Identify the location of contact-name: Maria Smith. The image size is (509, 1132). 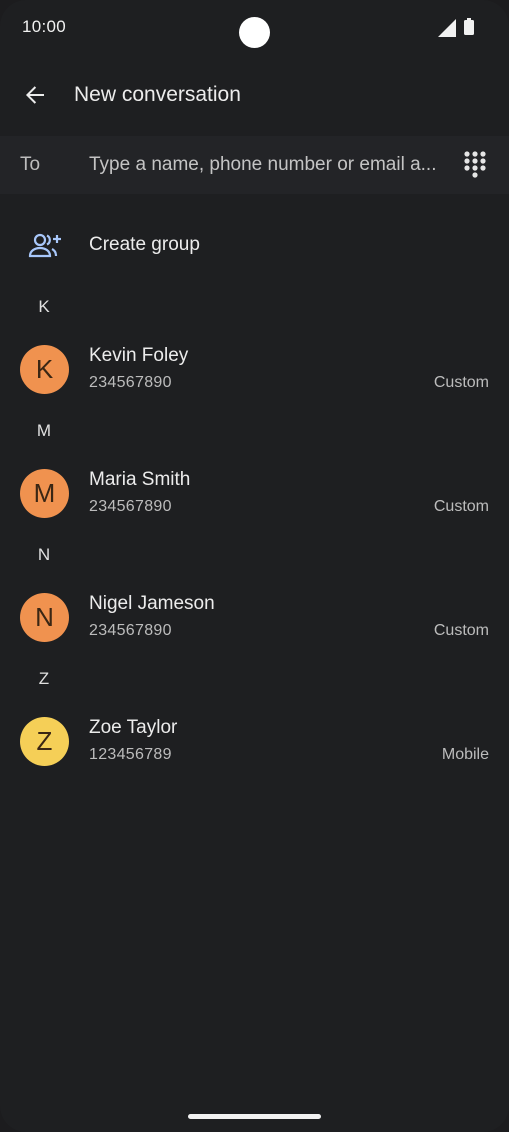
(140, 479).